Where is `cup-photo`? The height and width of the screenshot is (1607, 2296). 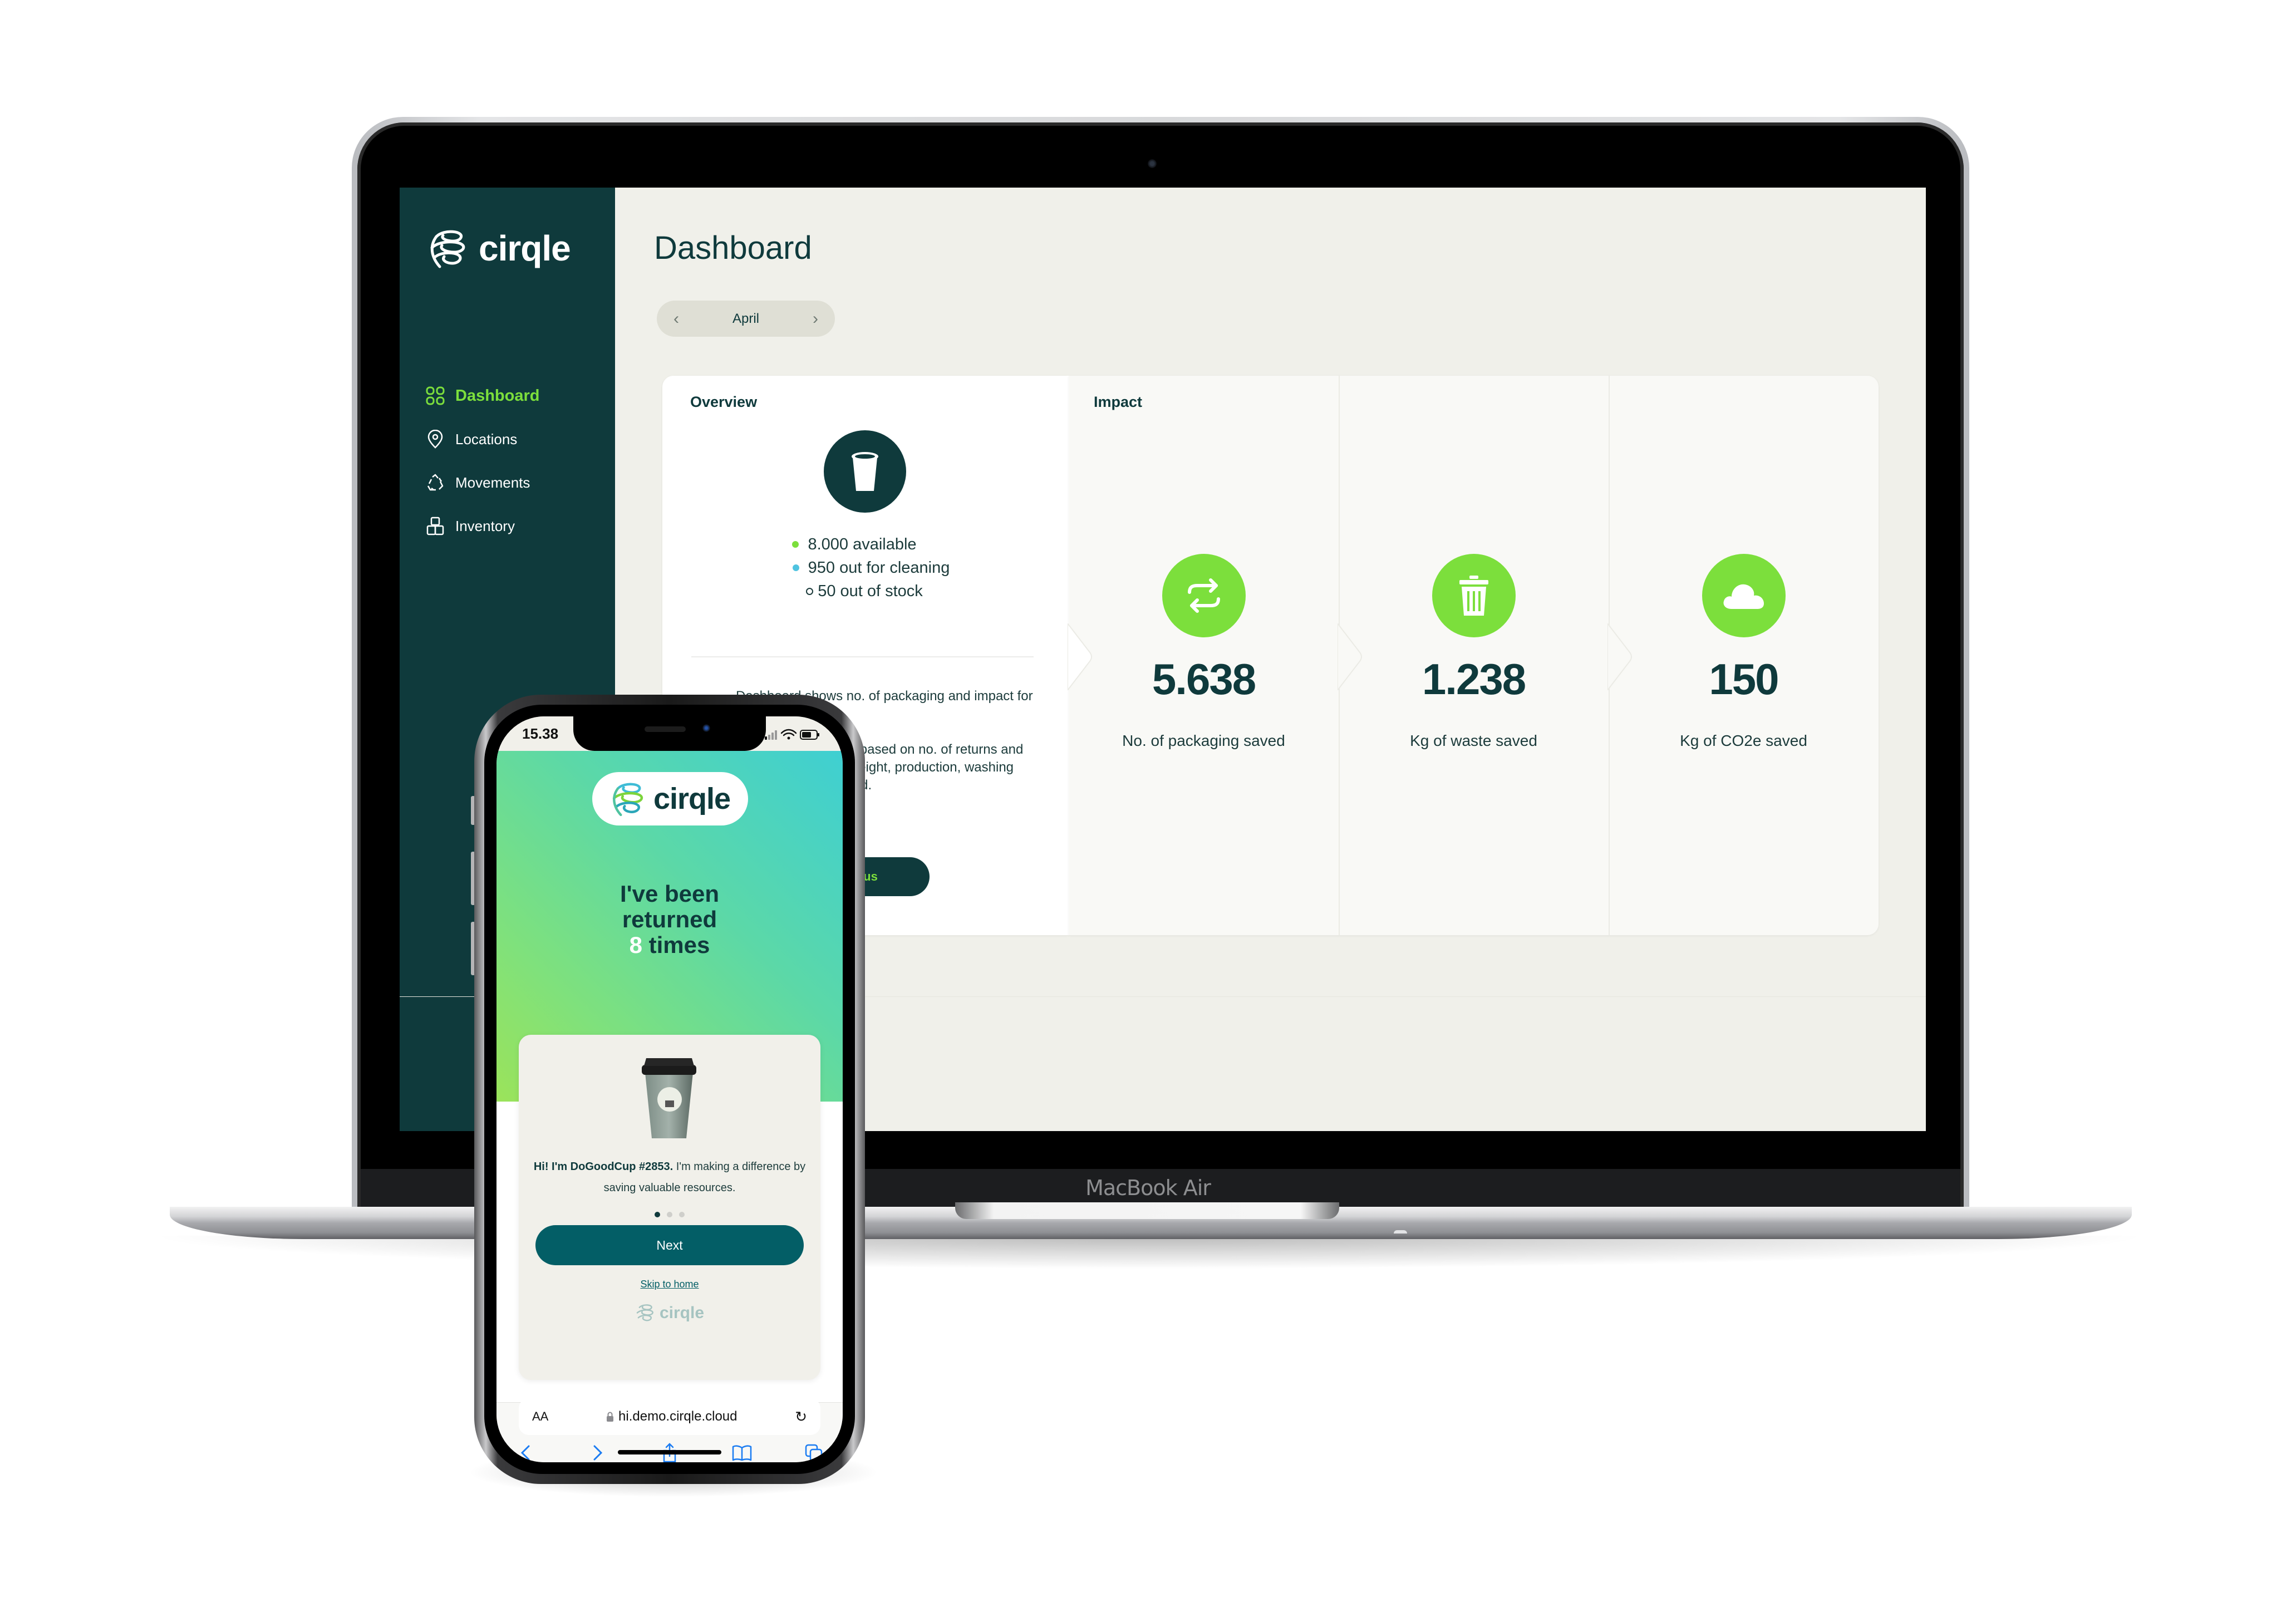
cup-photo is located at coordinates (669, 1098).